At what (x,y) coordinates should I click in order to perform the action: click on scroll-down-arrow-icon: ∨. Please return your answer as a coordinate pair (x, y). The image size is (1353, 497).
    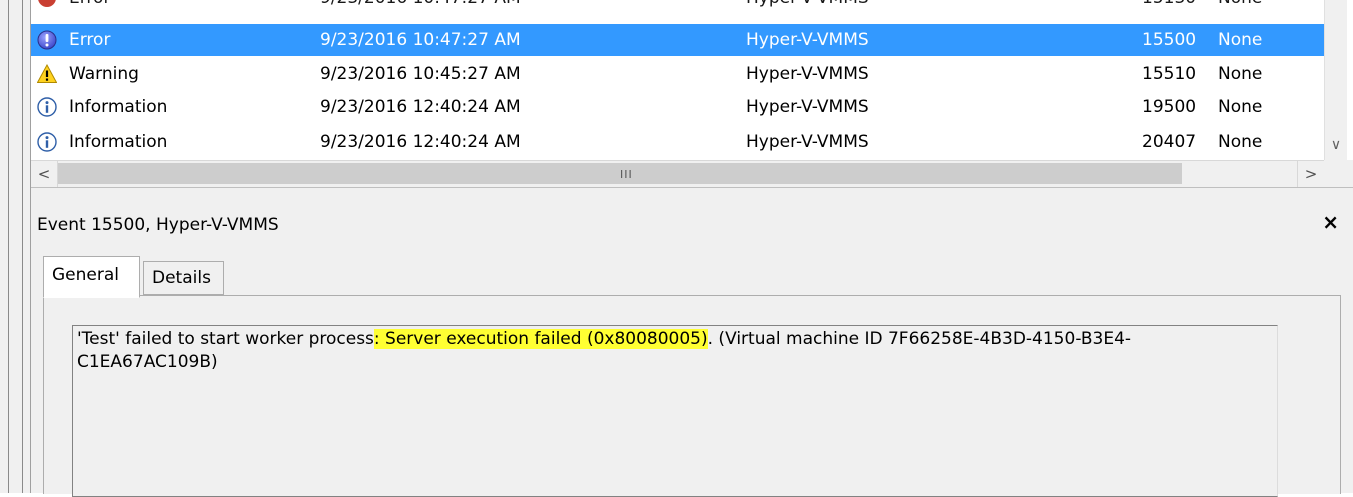
    Looking at the image, I should click on (1336, 145).